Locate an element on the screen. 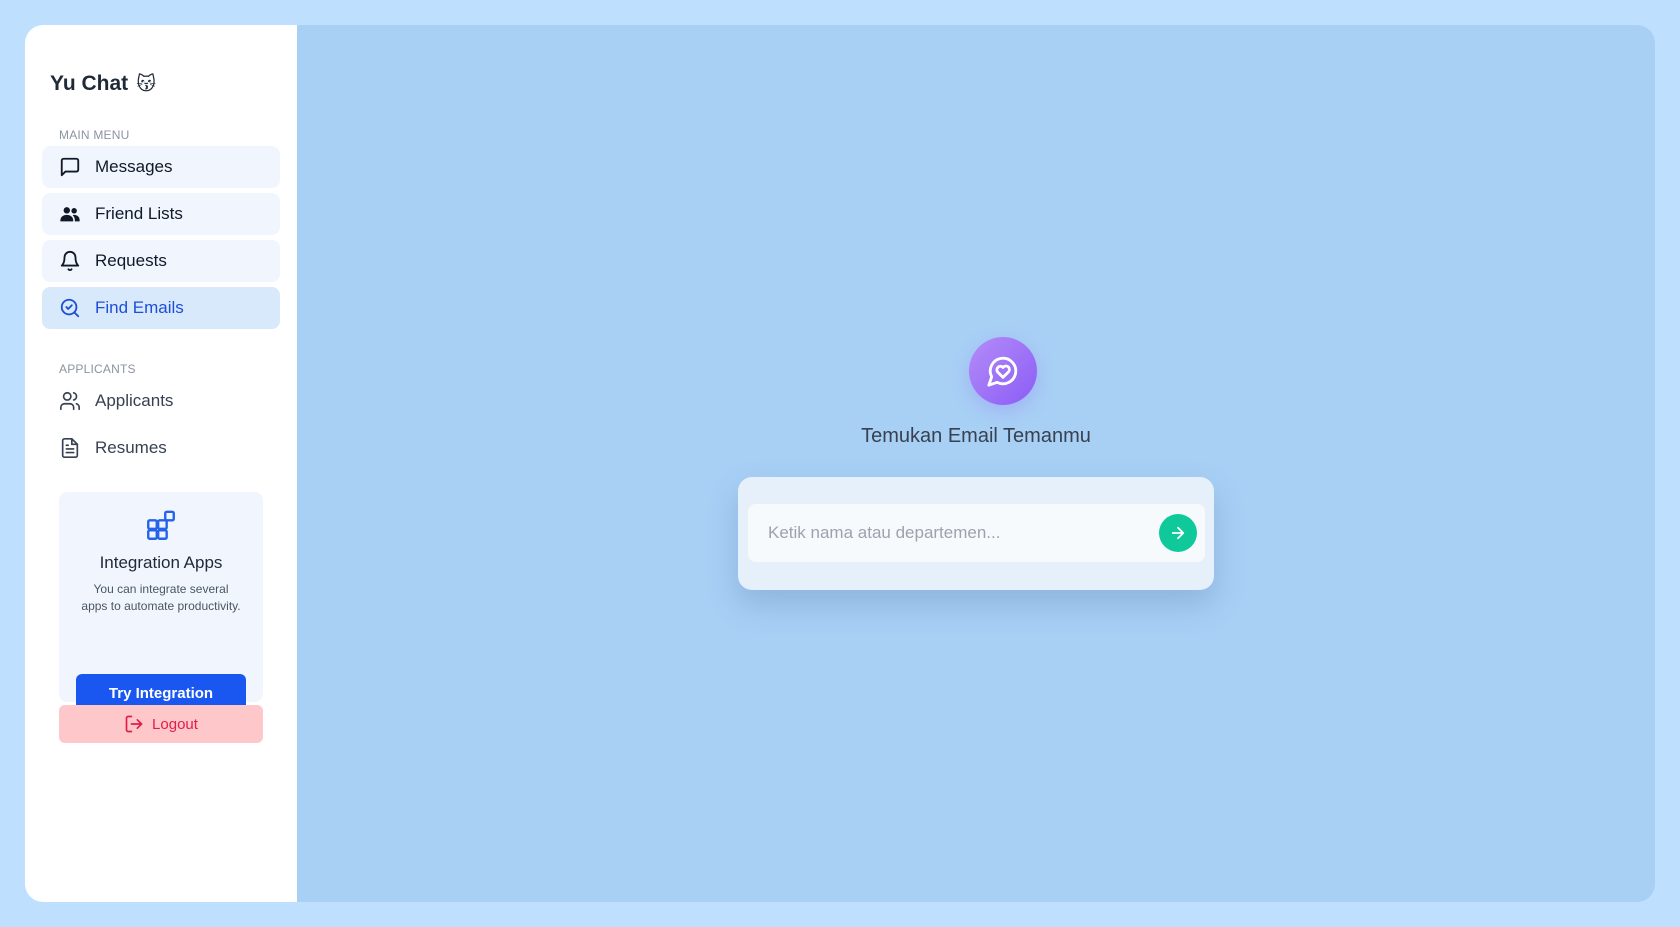  search-input is located at coordinates (963, 533).